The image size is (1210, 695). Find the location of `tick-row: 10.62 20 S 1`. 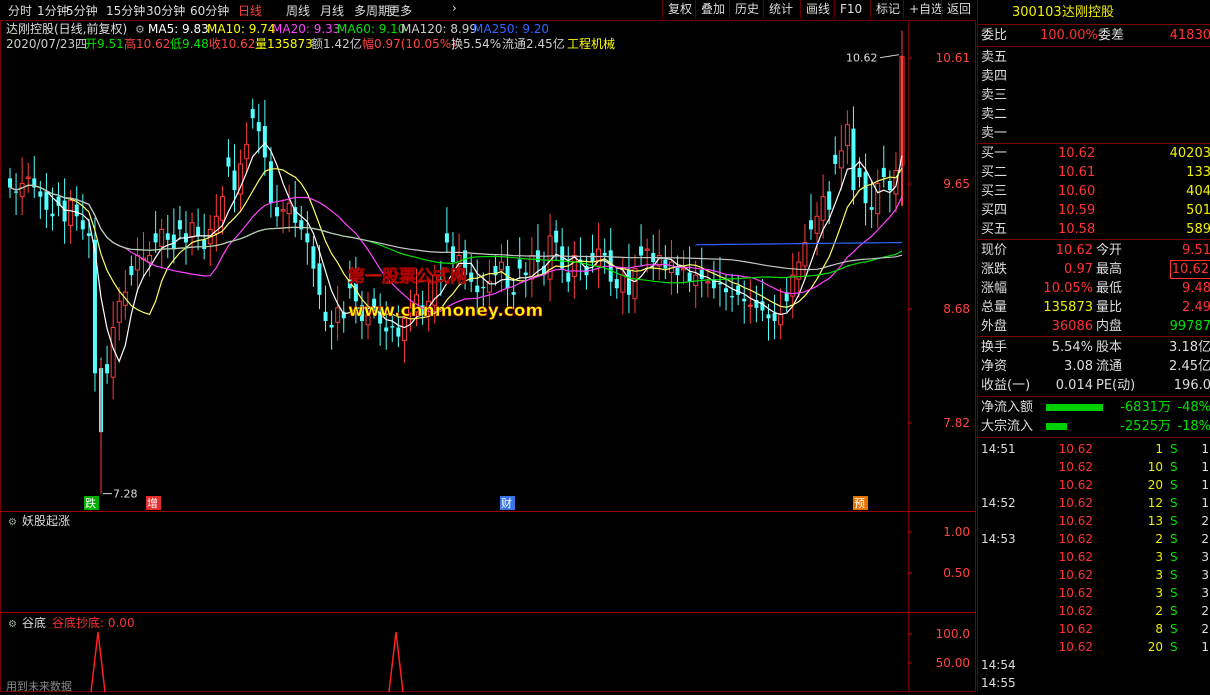

tick-row: 10.62 20 S 1 is located at coordinates (1094, 485).